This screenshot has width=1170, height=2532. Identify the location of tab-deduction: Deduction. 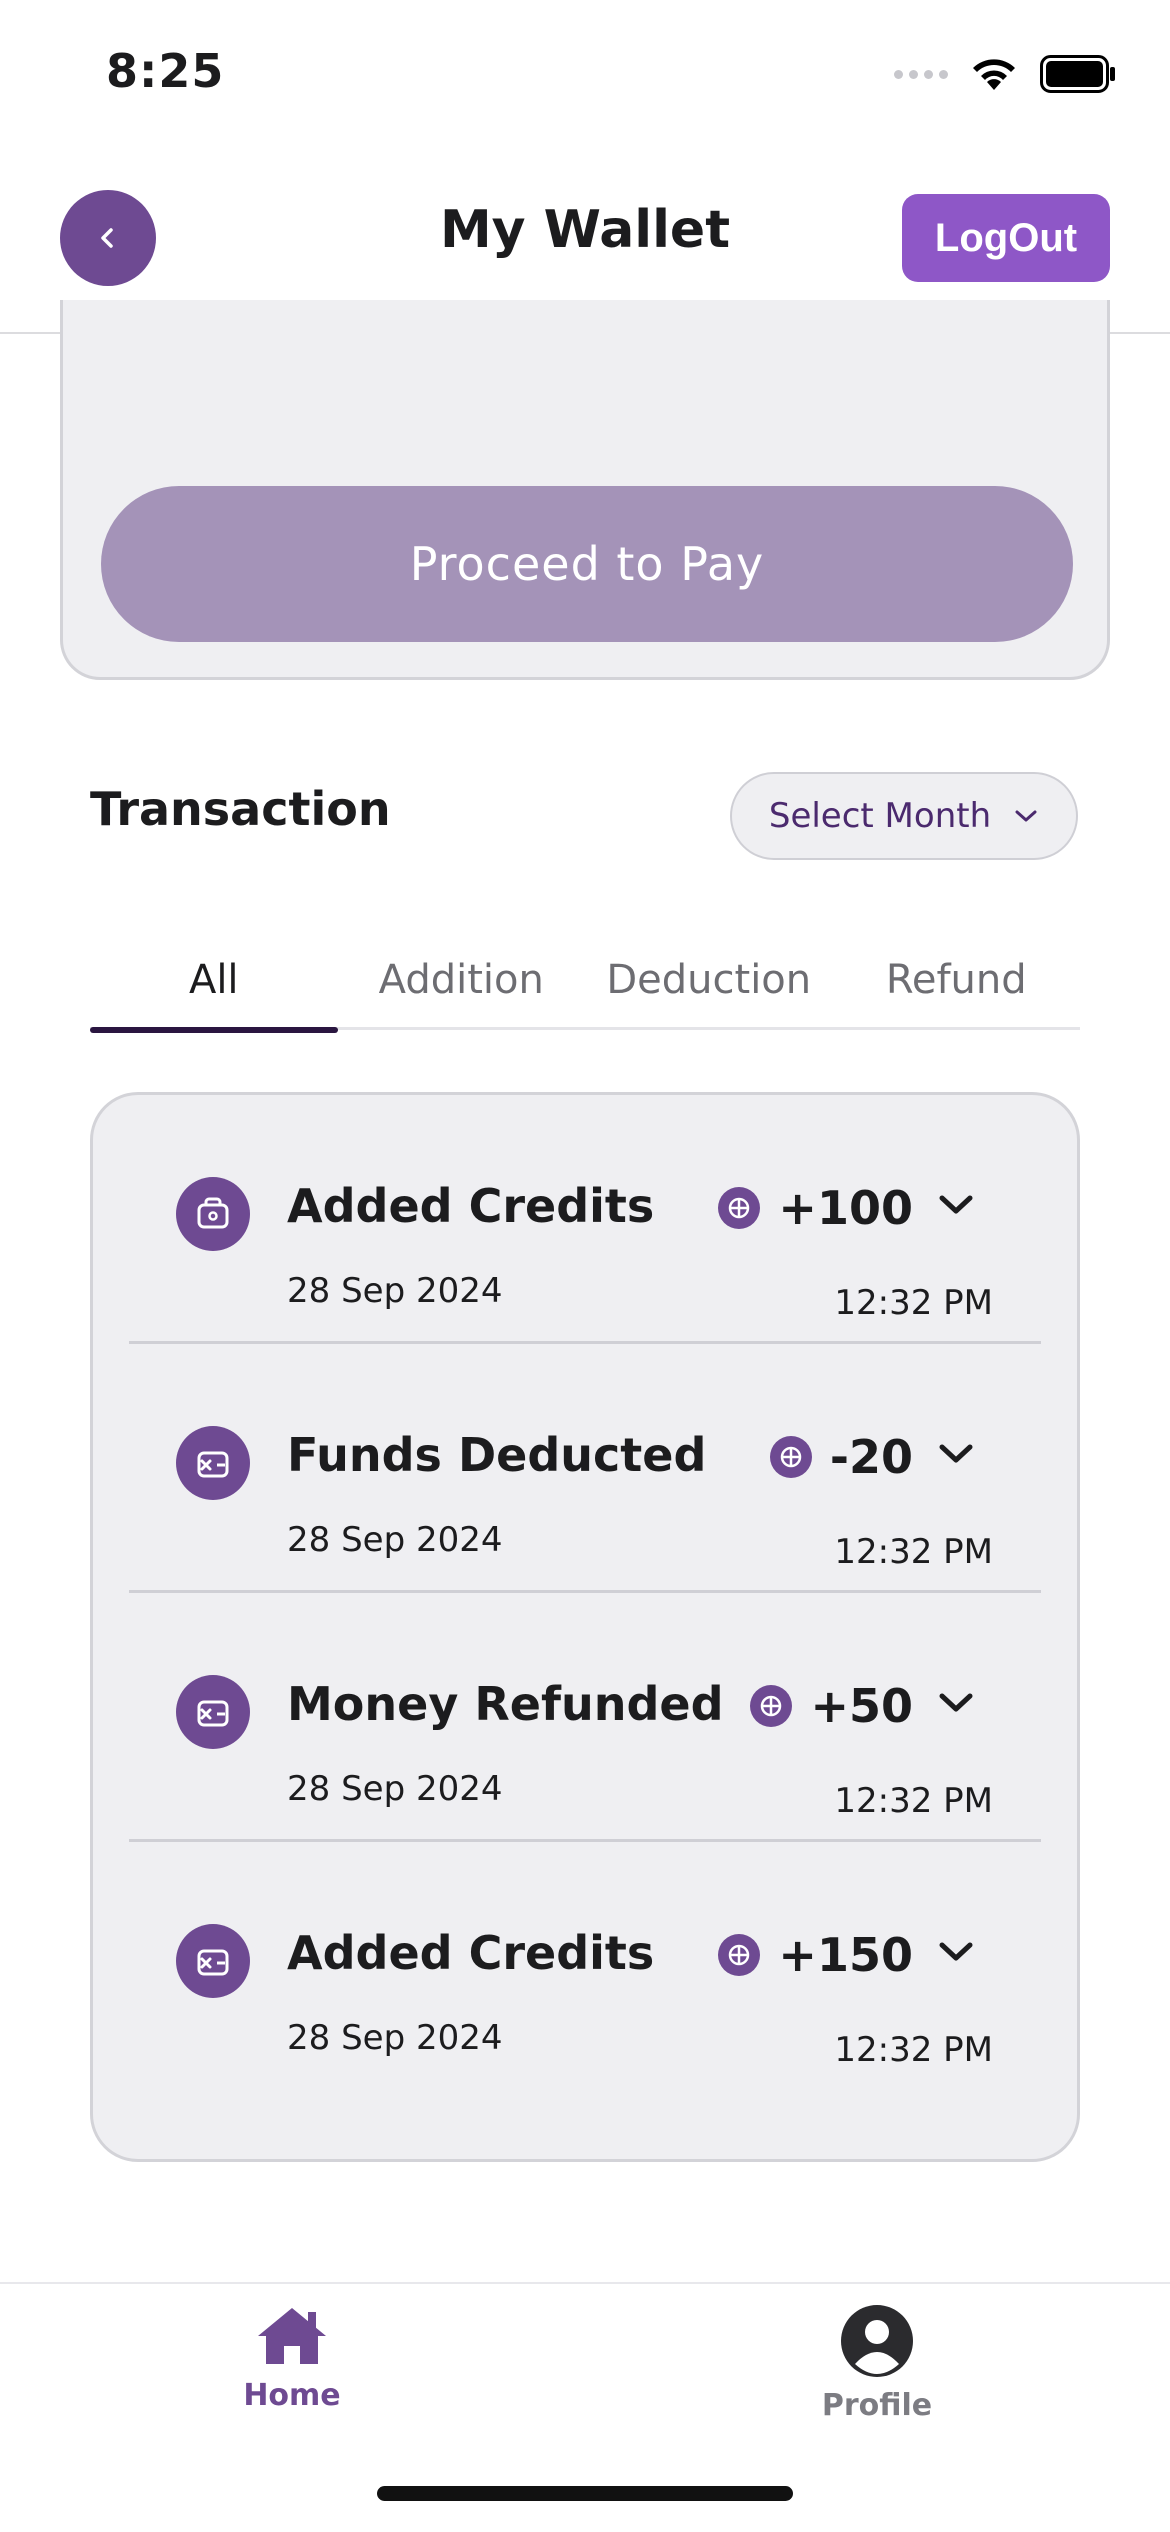
(709, 980).